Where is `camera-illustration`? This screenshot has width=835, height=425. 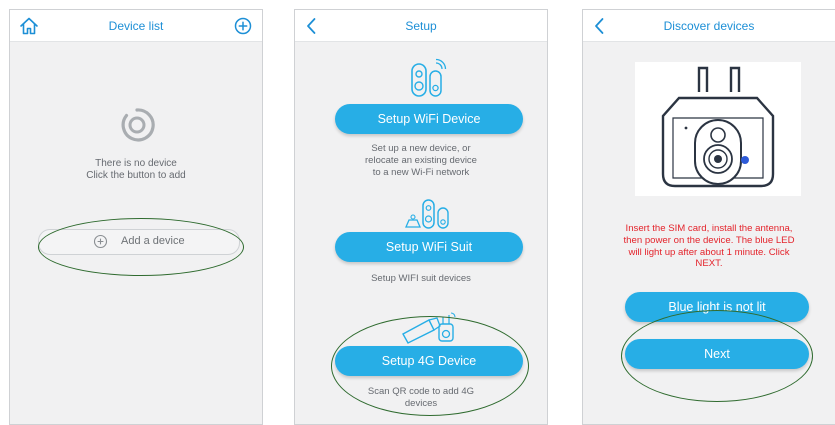 camera-illustration is located at coordinates (718, 129).